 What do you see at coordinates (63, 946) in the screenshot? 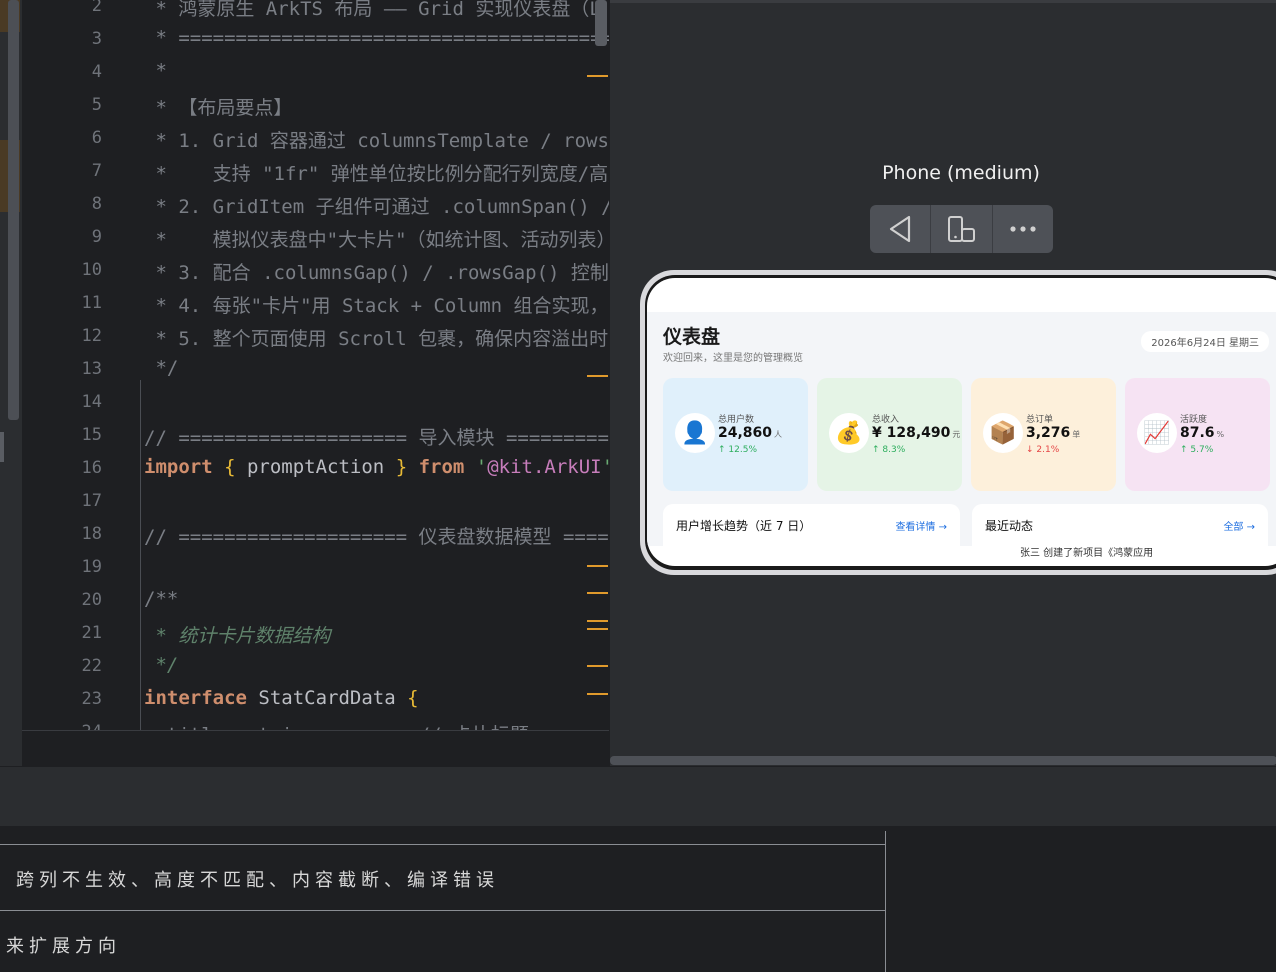
I see `console-row-text: 来扩展方向` at bounding box center [63, 946].